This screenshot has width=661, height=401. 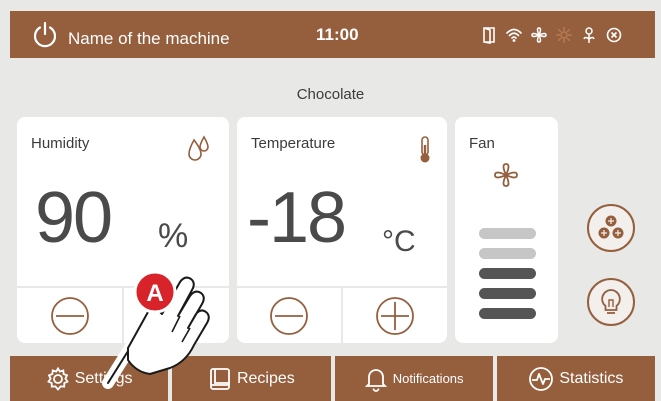 What do you see at coordinates (154, 293) in the screenshot?
I see `marker-label: A` at bounding box center [154, 293].